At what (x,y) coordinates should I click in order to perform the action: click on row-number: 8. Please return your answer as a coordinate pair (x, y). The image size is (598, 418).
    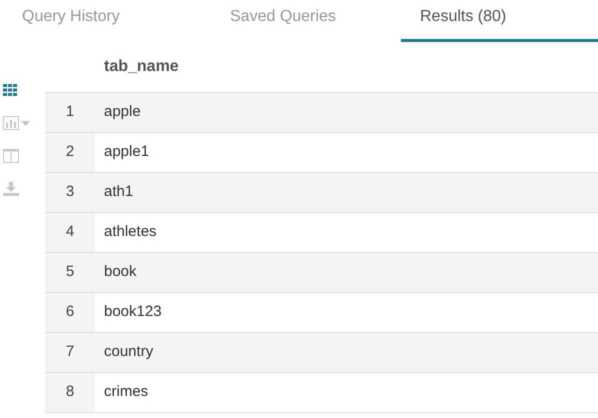
    Looking at the image, I should click on (70, 392).